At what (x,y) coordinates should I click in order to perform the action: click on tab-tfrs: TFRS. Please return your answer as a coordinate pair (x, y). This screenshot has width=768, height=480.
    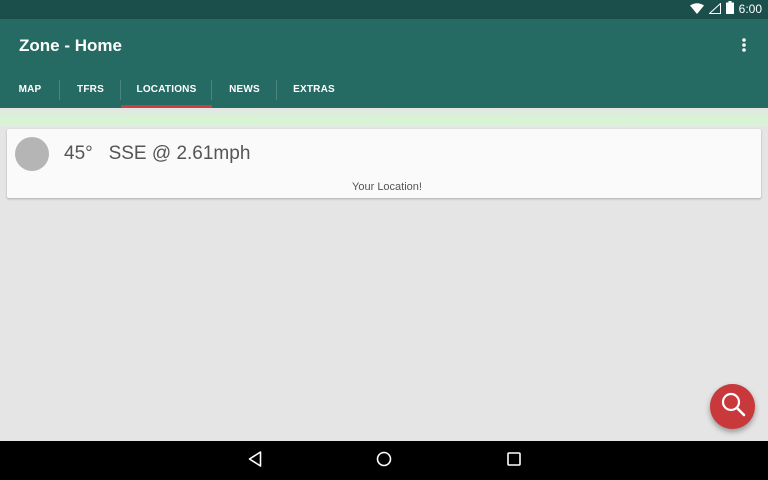
    Looking at the image, I should click on (90, 89).